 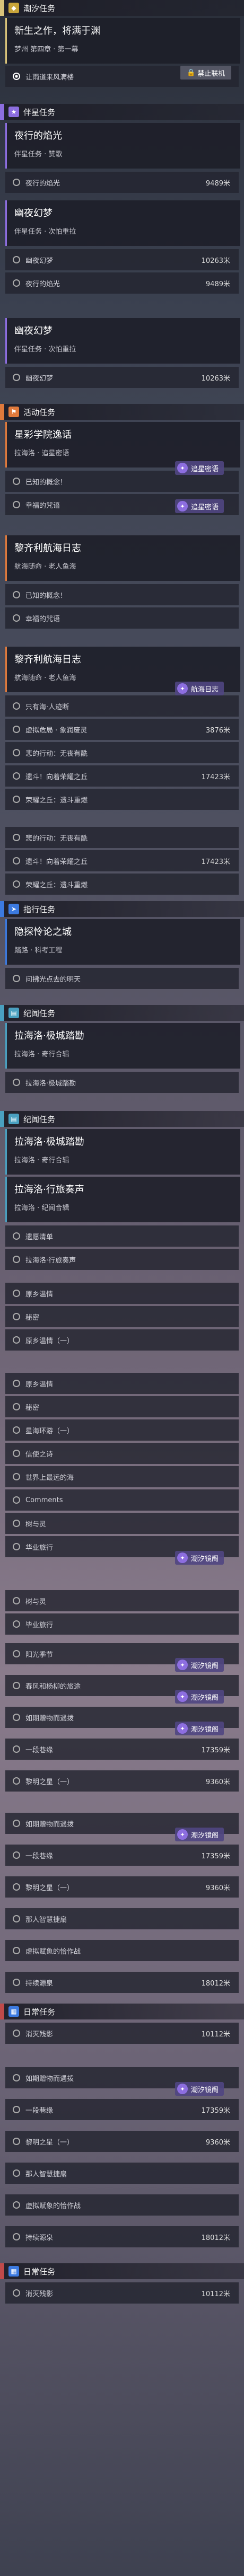 I want to click on step-label: 已知的概念！, so click(x=46, y=596).